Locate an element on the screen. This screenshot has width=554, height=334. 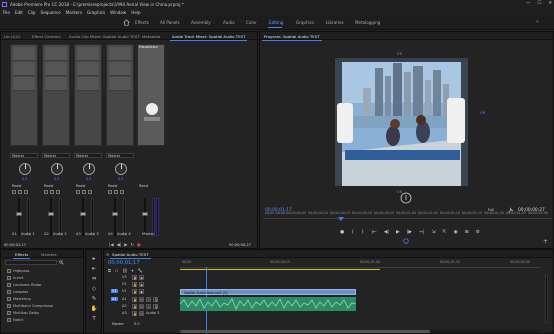
effect-item: Mastering is located at coordinates (22, 299).